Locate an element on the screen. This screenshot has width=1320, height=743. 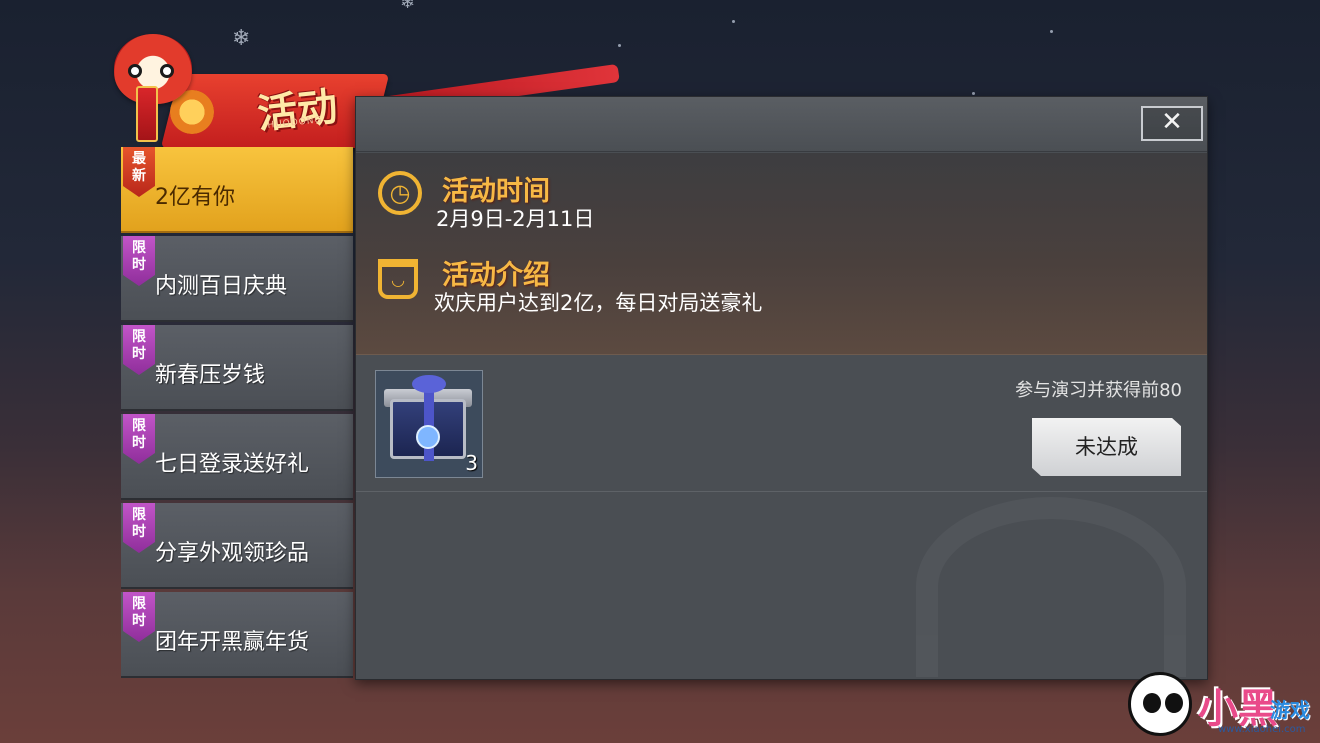
watermark-sub: 游戏 is located at coordinates (1290, 710).